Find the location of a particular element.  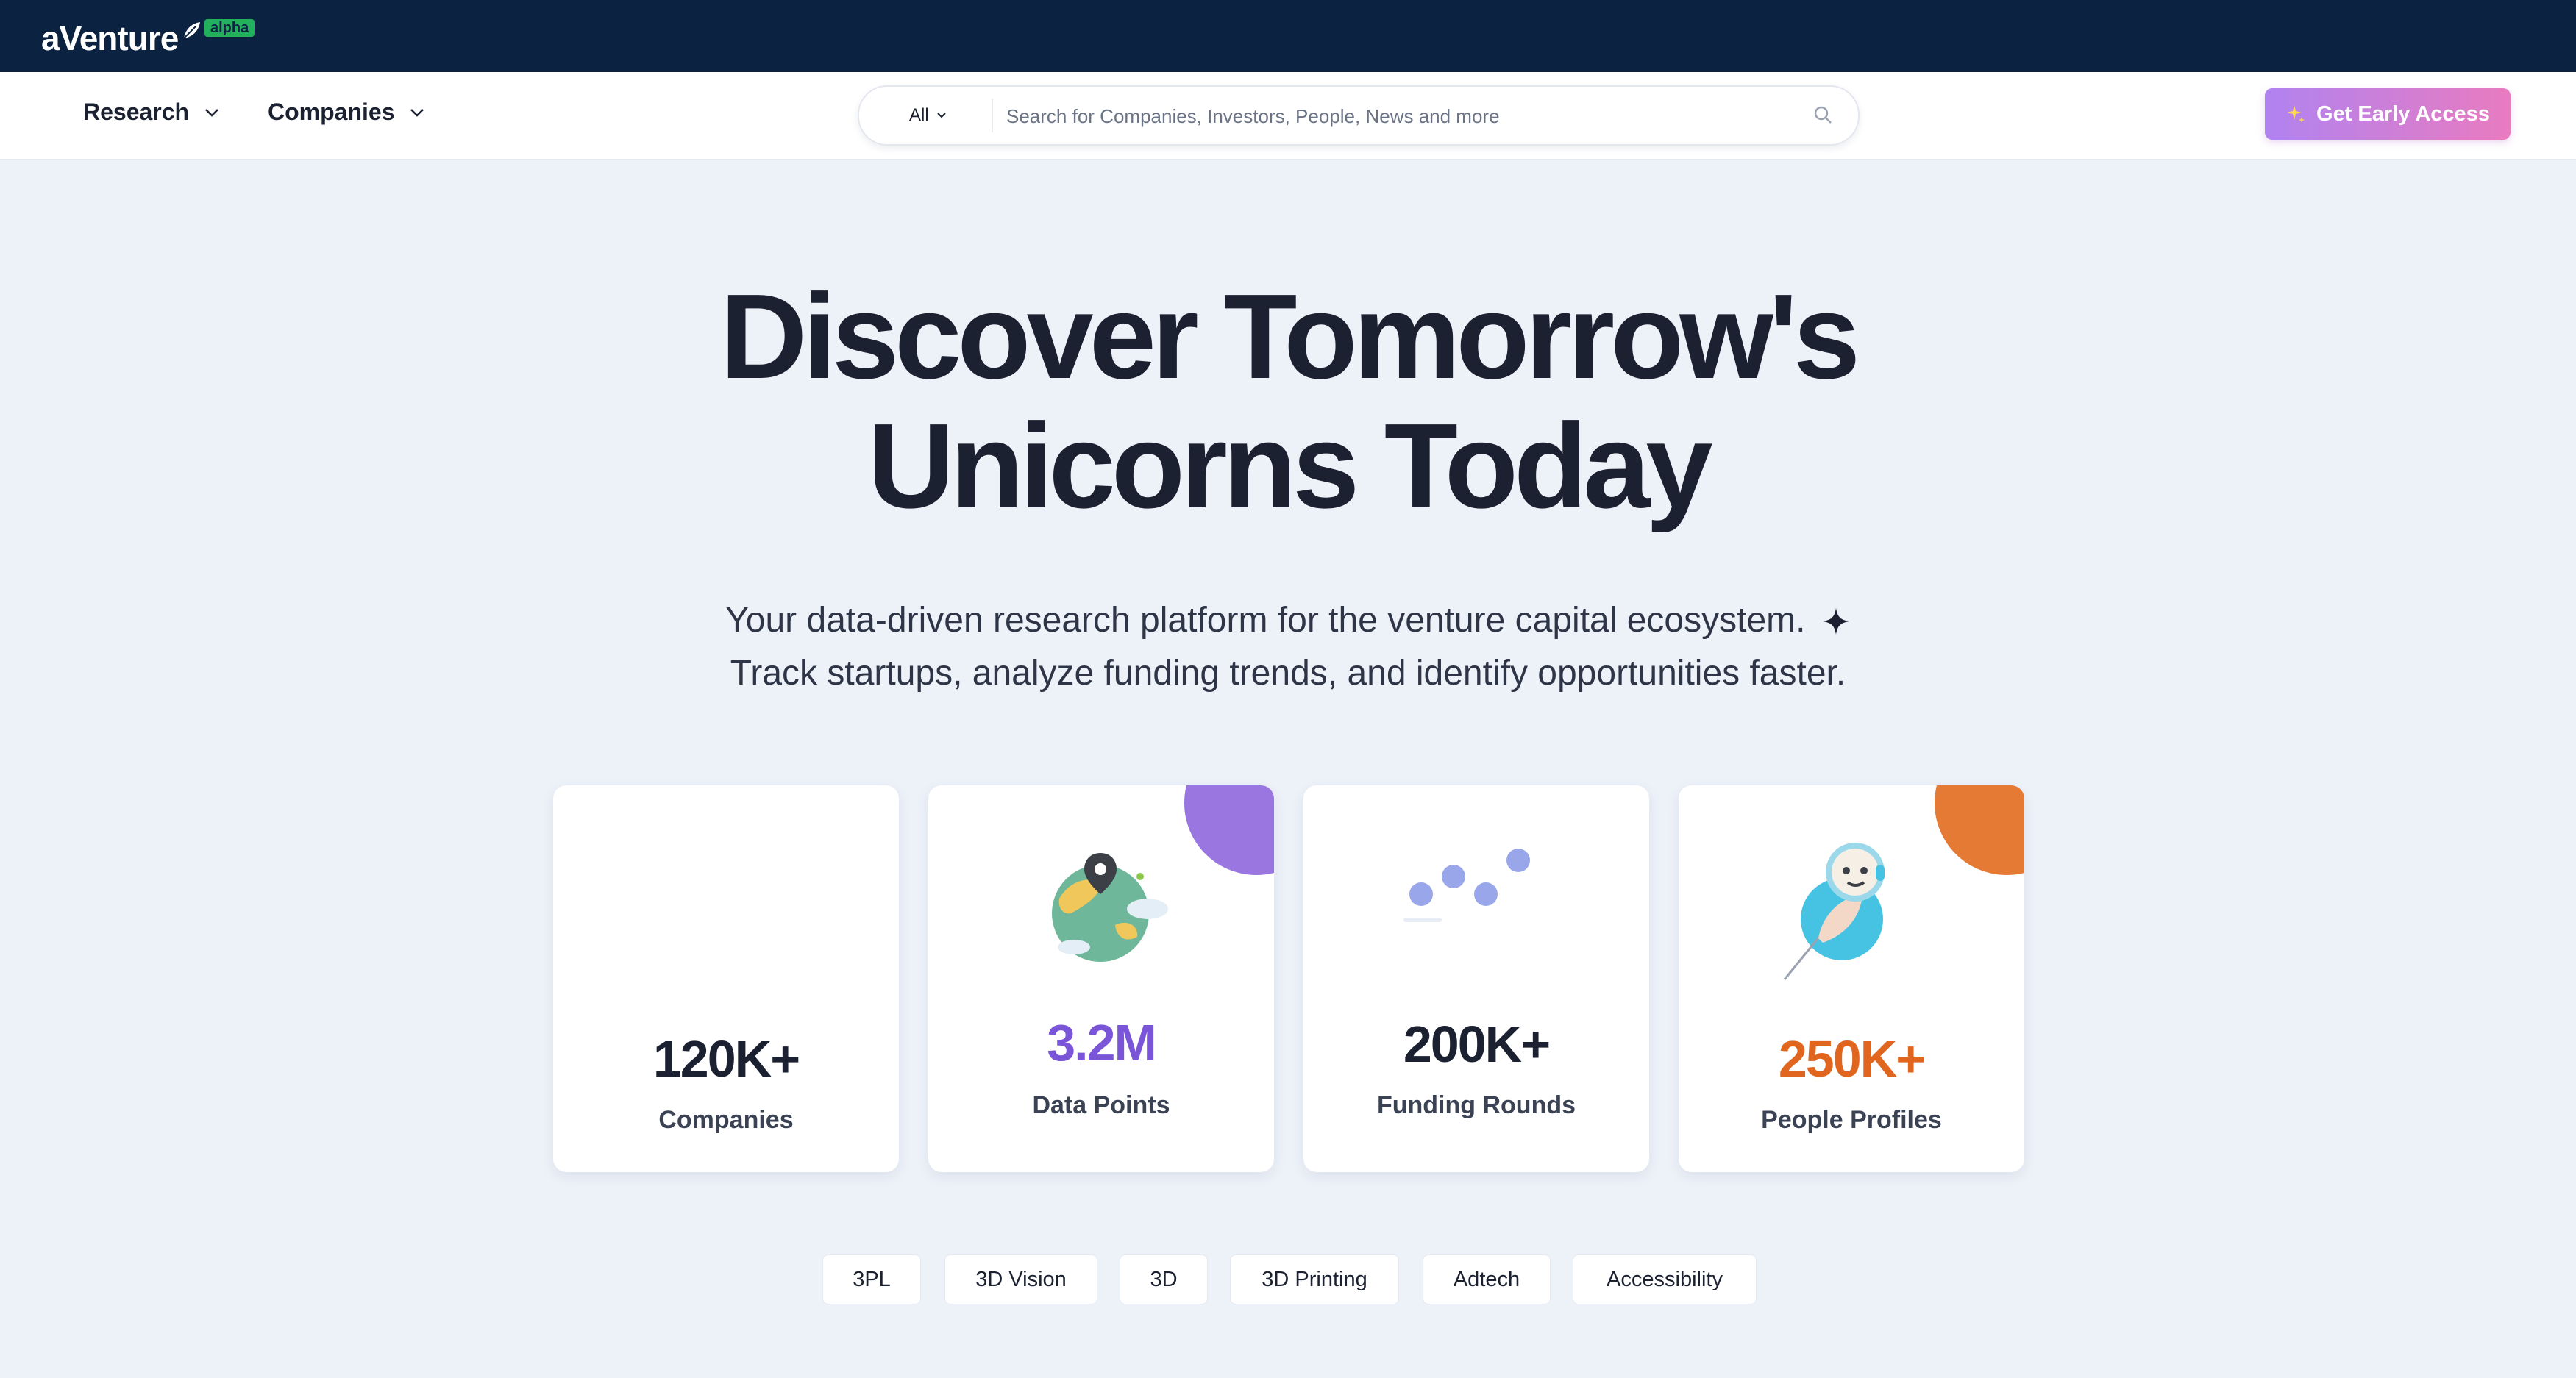

hero-title-line-2: Unicorns Today is located at coordinates (1289, 466).